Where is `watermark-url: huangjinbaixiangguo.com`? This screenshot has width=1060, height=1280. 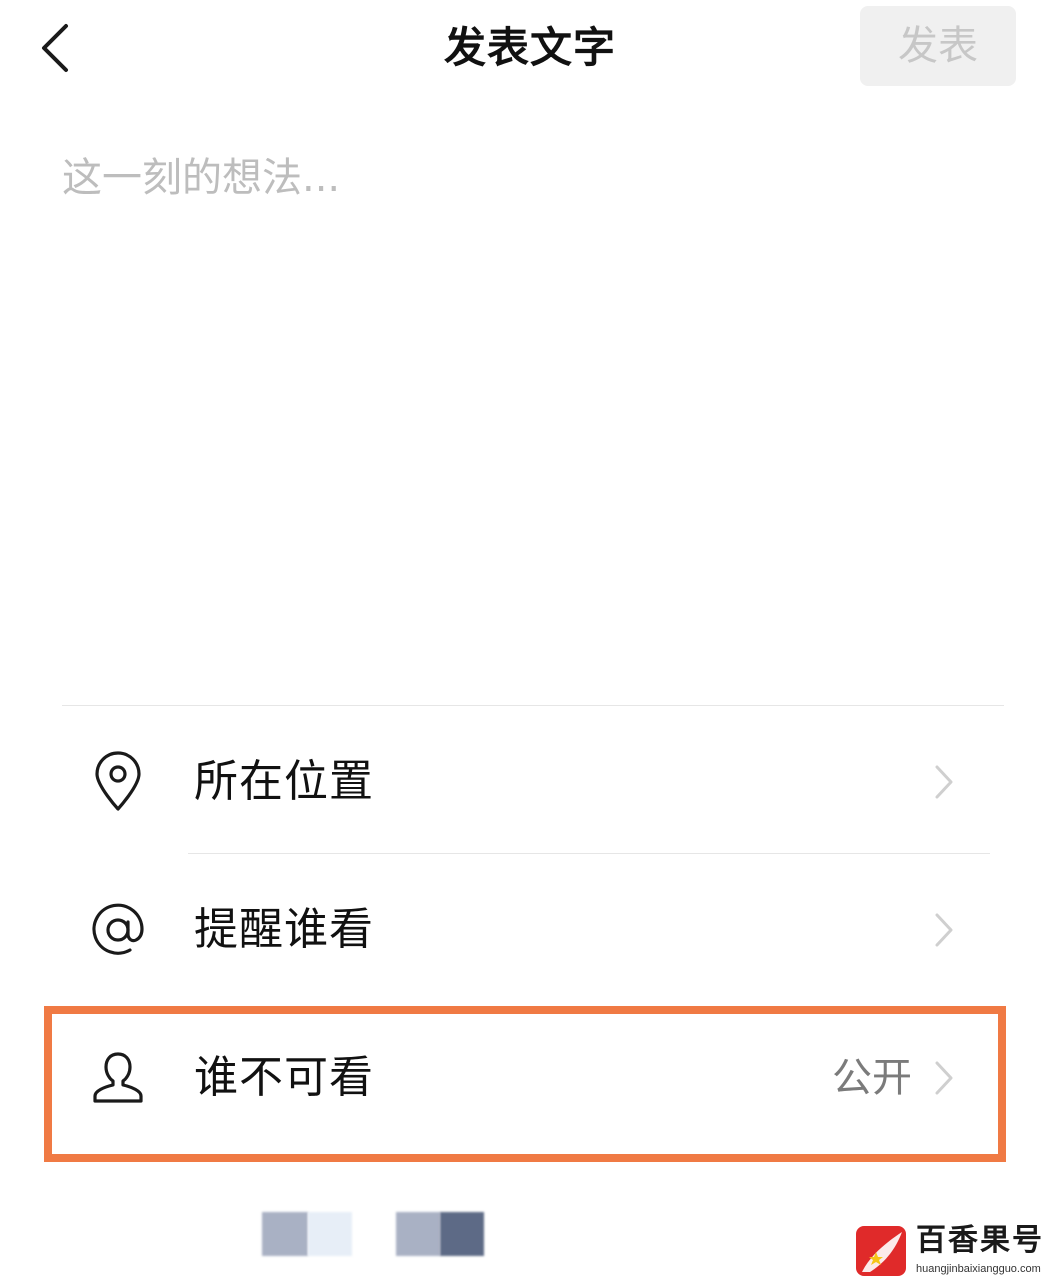 watermark-url: huangjinbaixiangguo.com is located at coordinates (978, 1269).